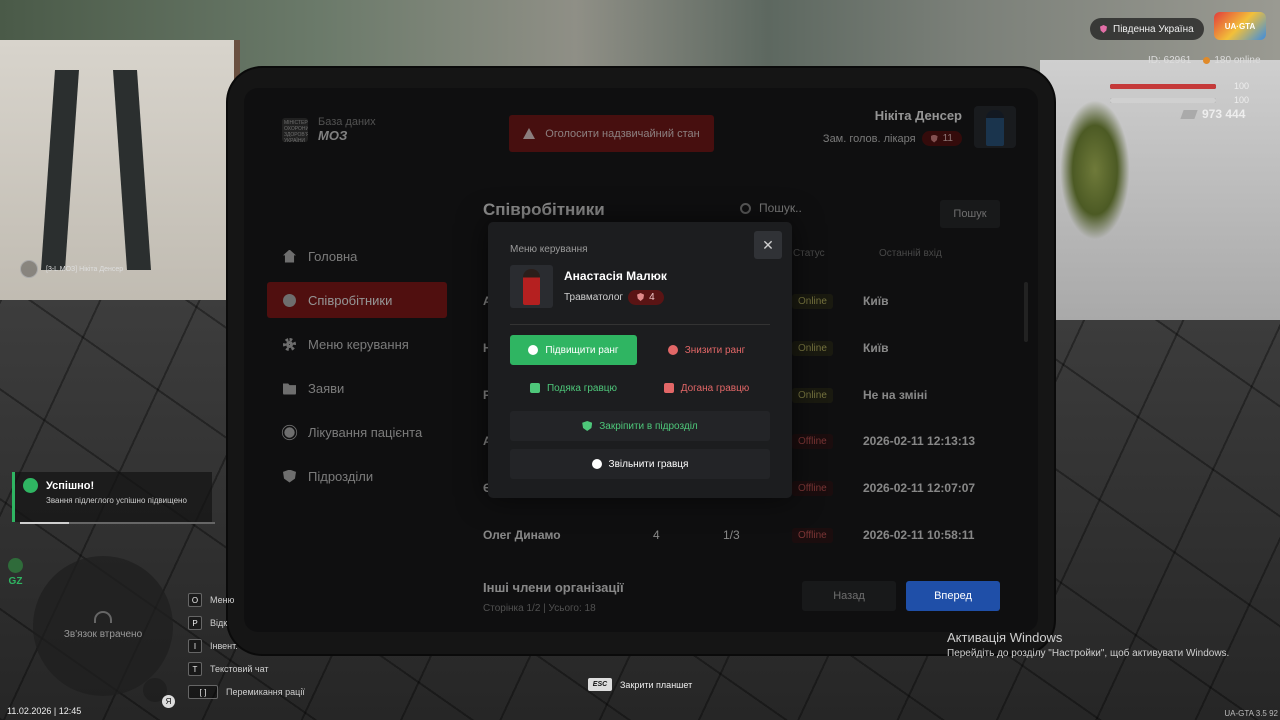 This screenshot has width=1280, height=720. Describe the element at coordinates (85, 269) in the screenshot. I see `player-tag-text: [3-L МОЗ] Нікіта Денсер` at that location.